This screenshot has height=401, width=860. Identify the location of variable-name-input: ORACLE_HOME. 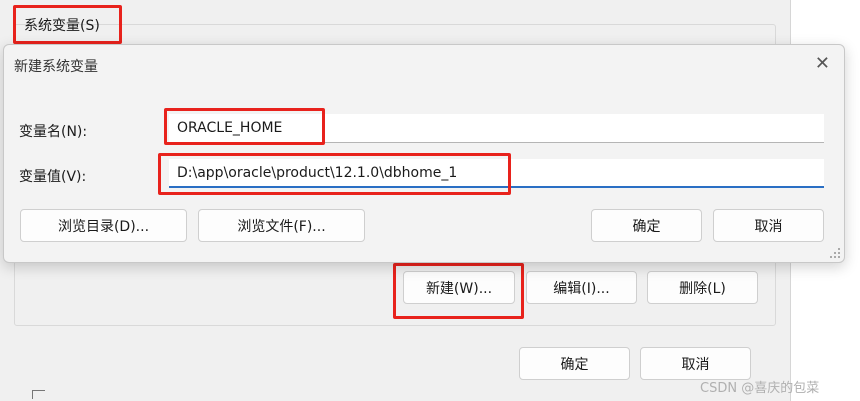
(496, 128).